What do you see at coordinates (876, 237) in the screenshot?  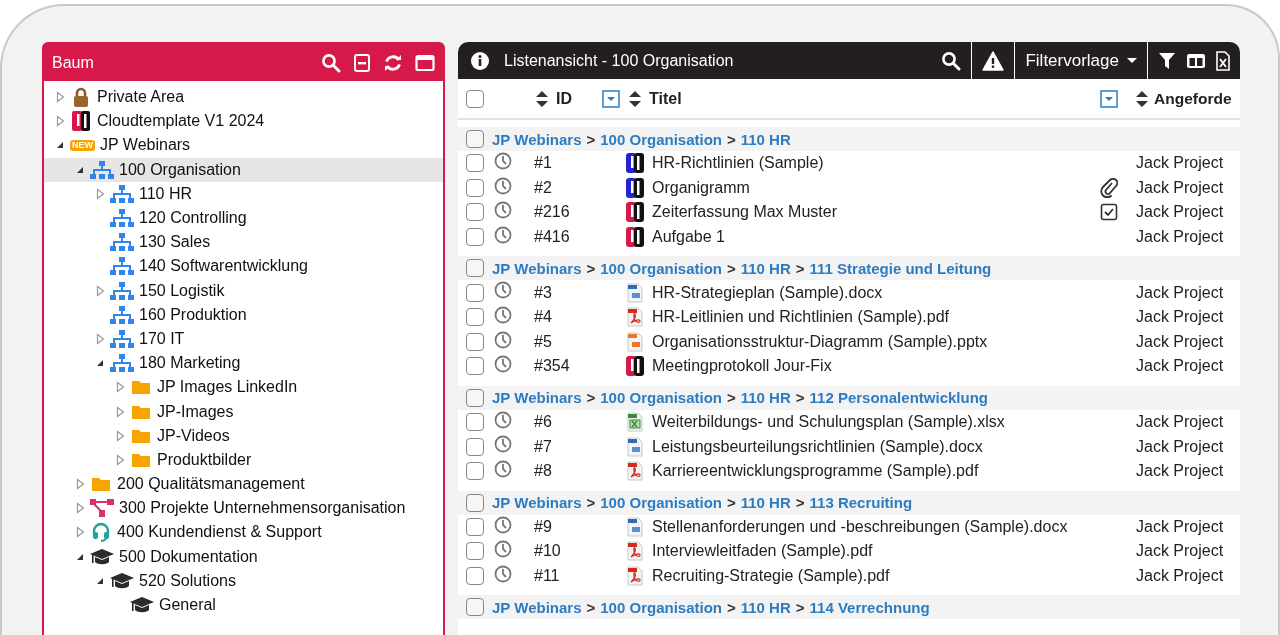 I see `title-cell: Aufgabe 1` at bounding box center [876, 237].